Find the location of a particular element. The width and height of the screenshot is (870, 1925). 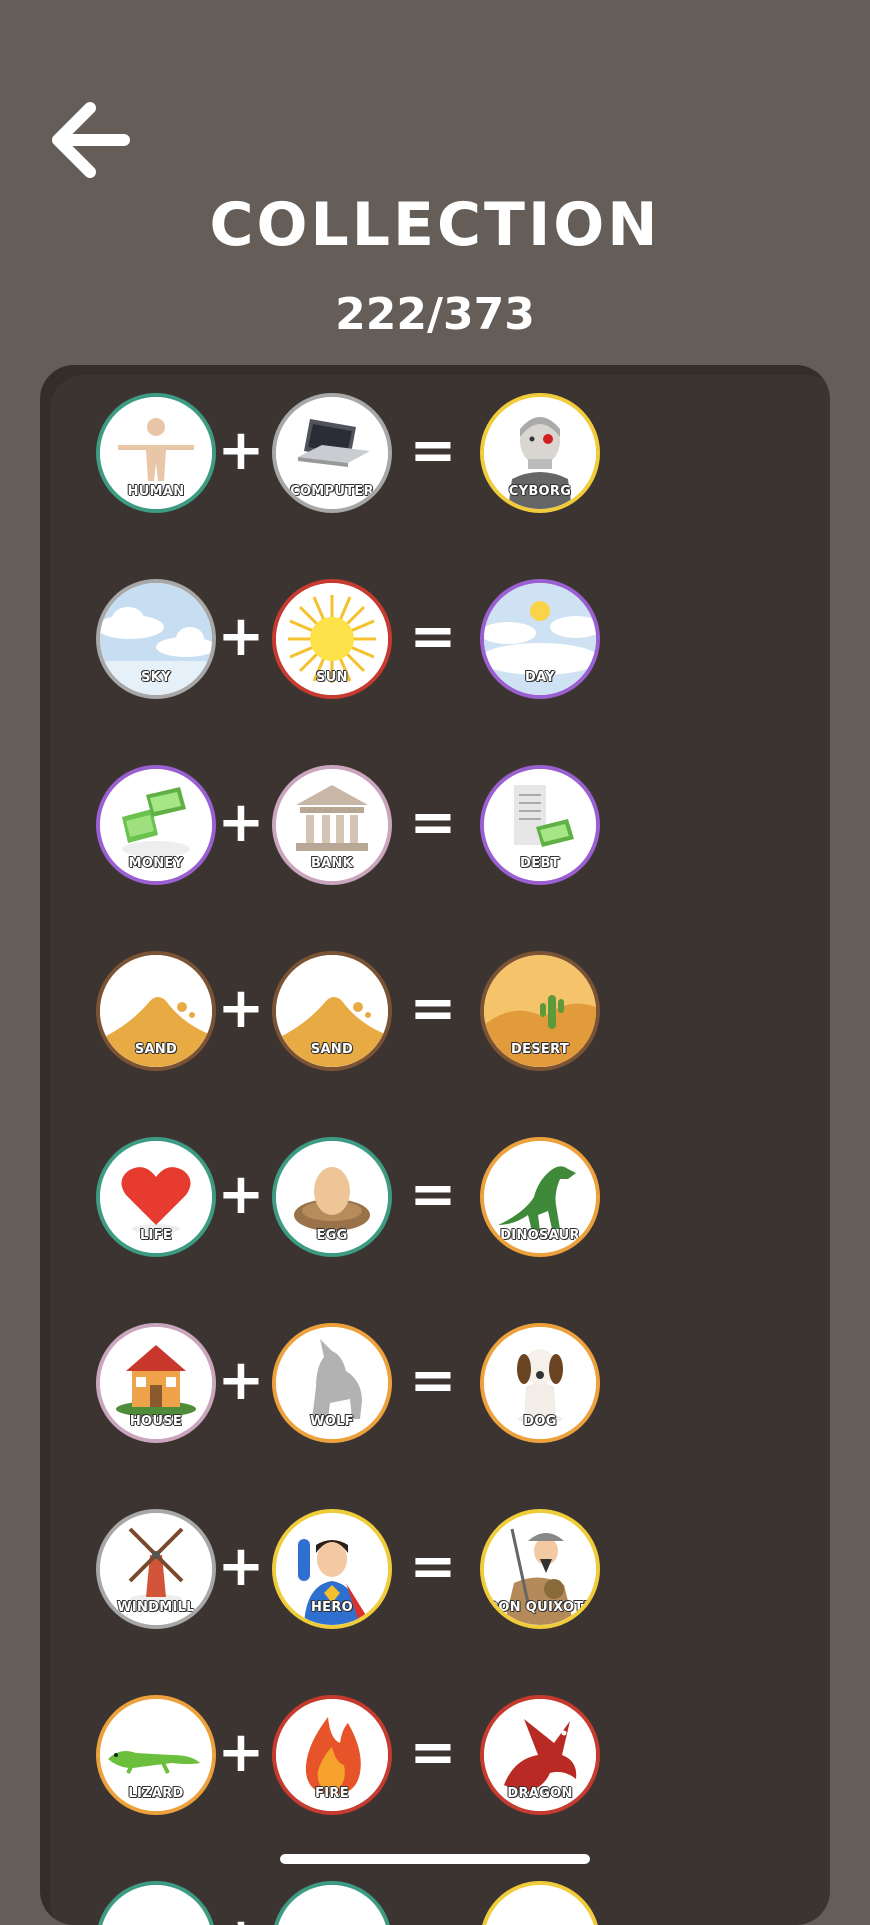

result-item: DON QUIXOTE is located at coordinates (540, 1569).